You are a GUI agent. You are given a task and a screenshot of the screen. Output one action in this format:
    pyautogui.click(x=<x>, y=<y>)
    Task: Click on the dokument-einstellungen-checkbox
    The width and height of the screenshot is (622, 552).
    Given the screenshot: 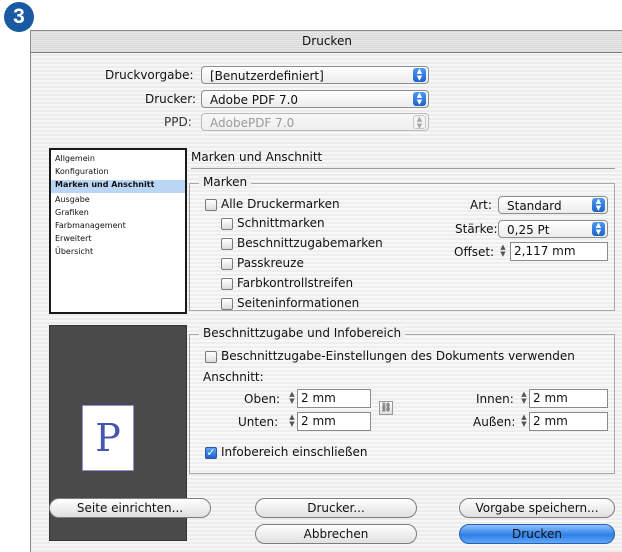 What is the action you would take?
    pyautogui.click(x=211, y=357)
    